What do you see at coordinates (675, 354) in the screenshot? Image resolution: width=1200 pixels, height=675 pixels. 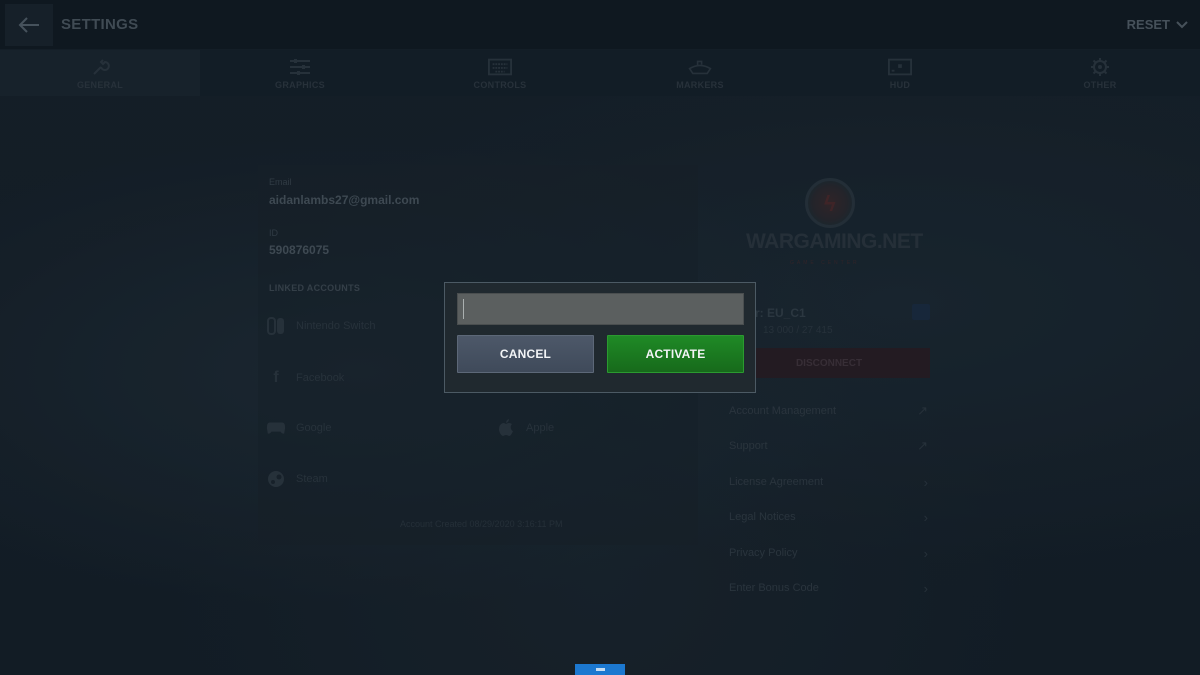 I see `activate-button: ACTIVATE` at bounding box center [675, 354].